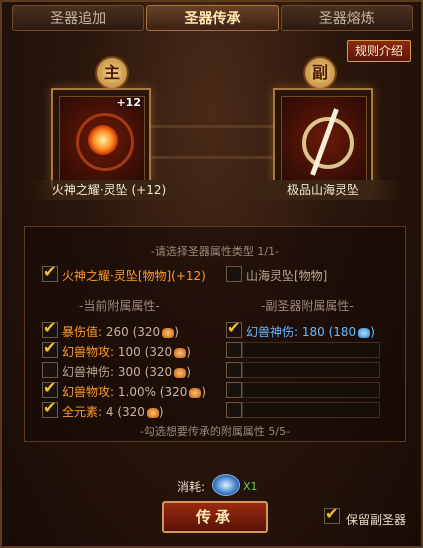 The height and width of the screenshot is (548, 423). What do you see at coordinates (215, 251) in the screenshot?
I see `attr-type-hint: -请选择圣器属性类型 1/1-` at bounding box center [215, 251].